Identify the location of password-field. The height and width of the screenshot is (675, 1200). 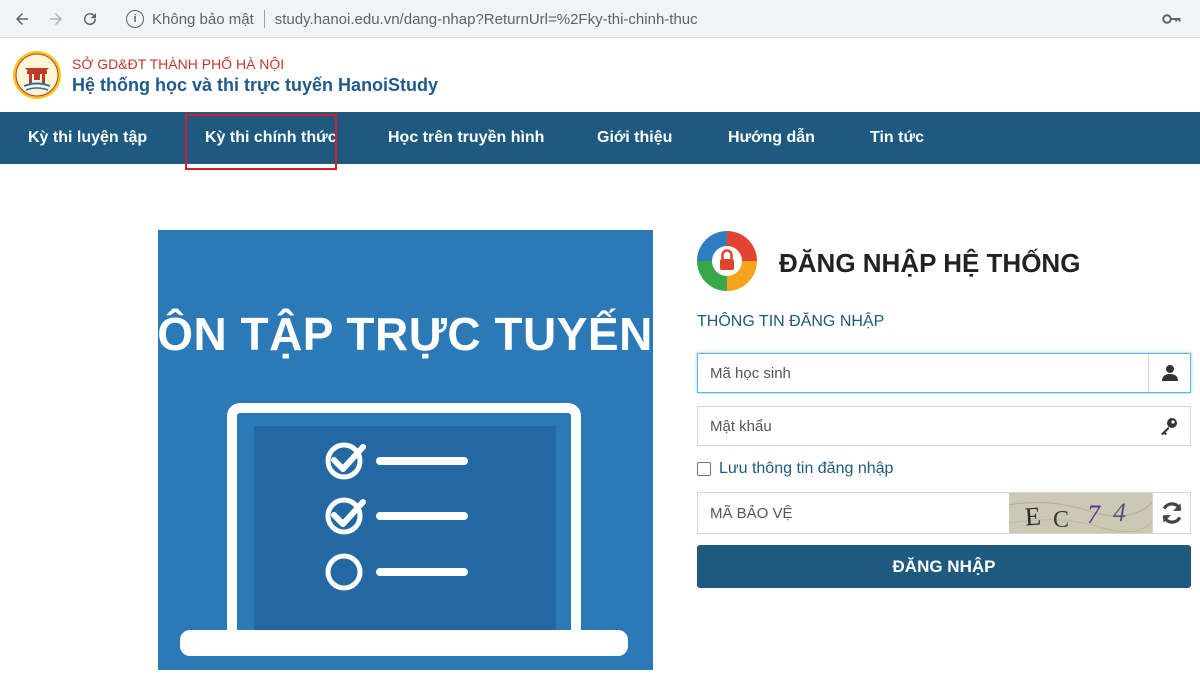
(944, 426).